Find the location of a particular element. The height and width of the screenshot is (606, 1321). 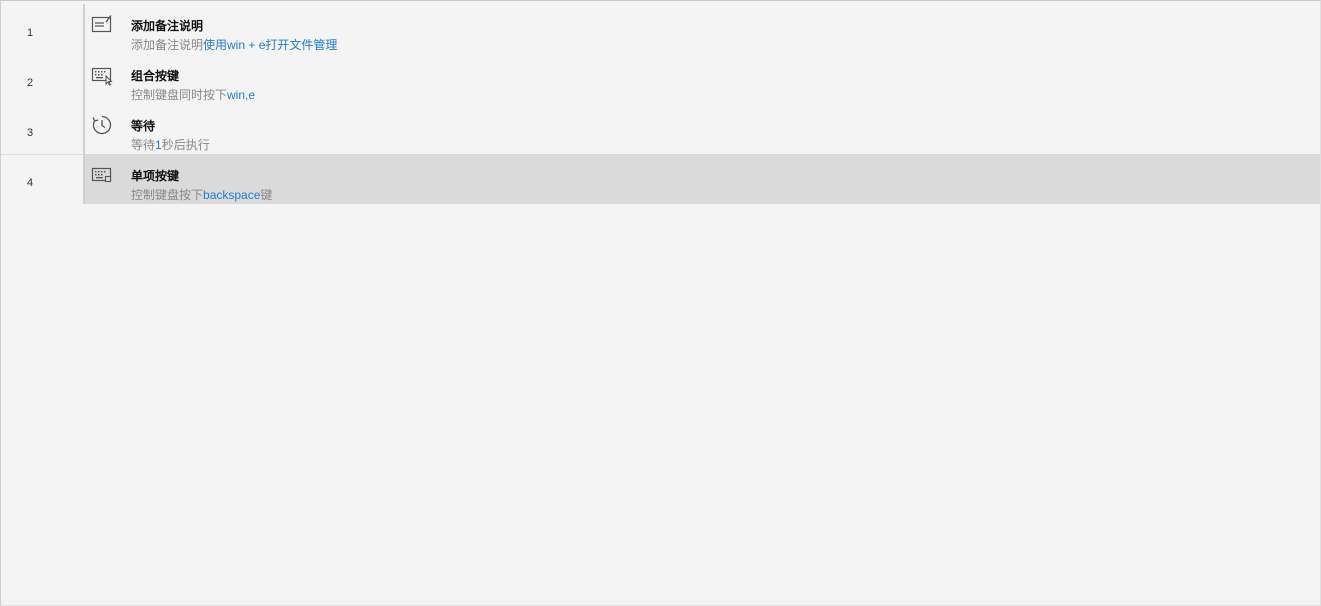

step-title: 单项按键 is located at coordinates (155, 176).